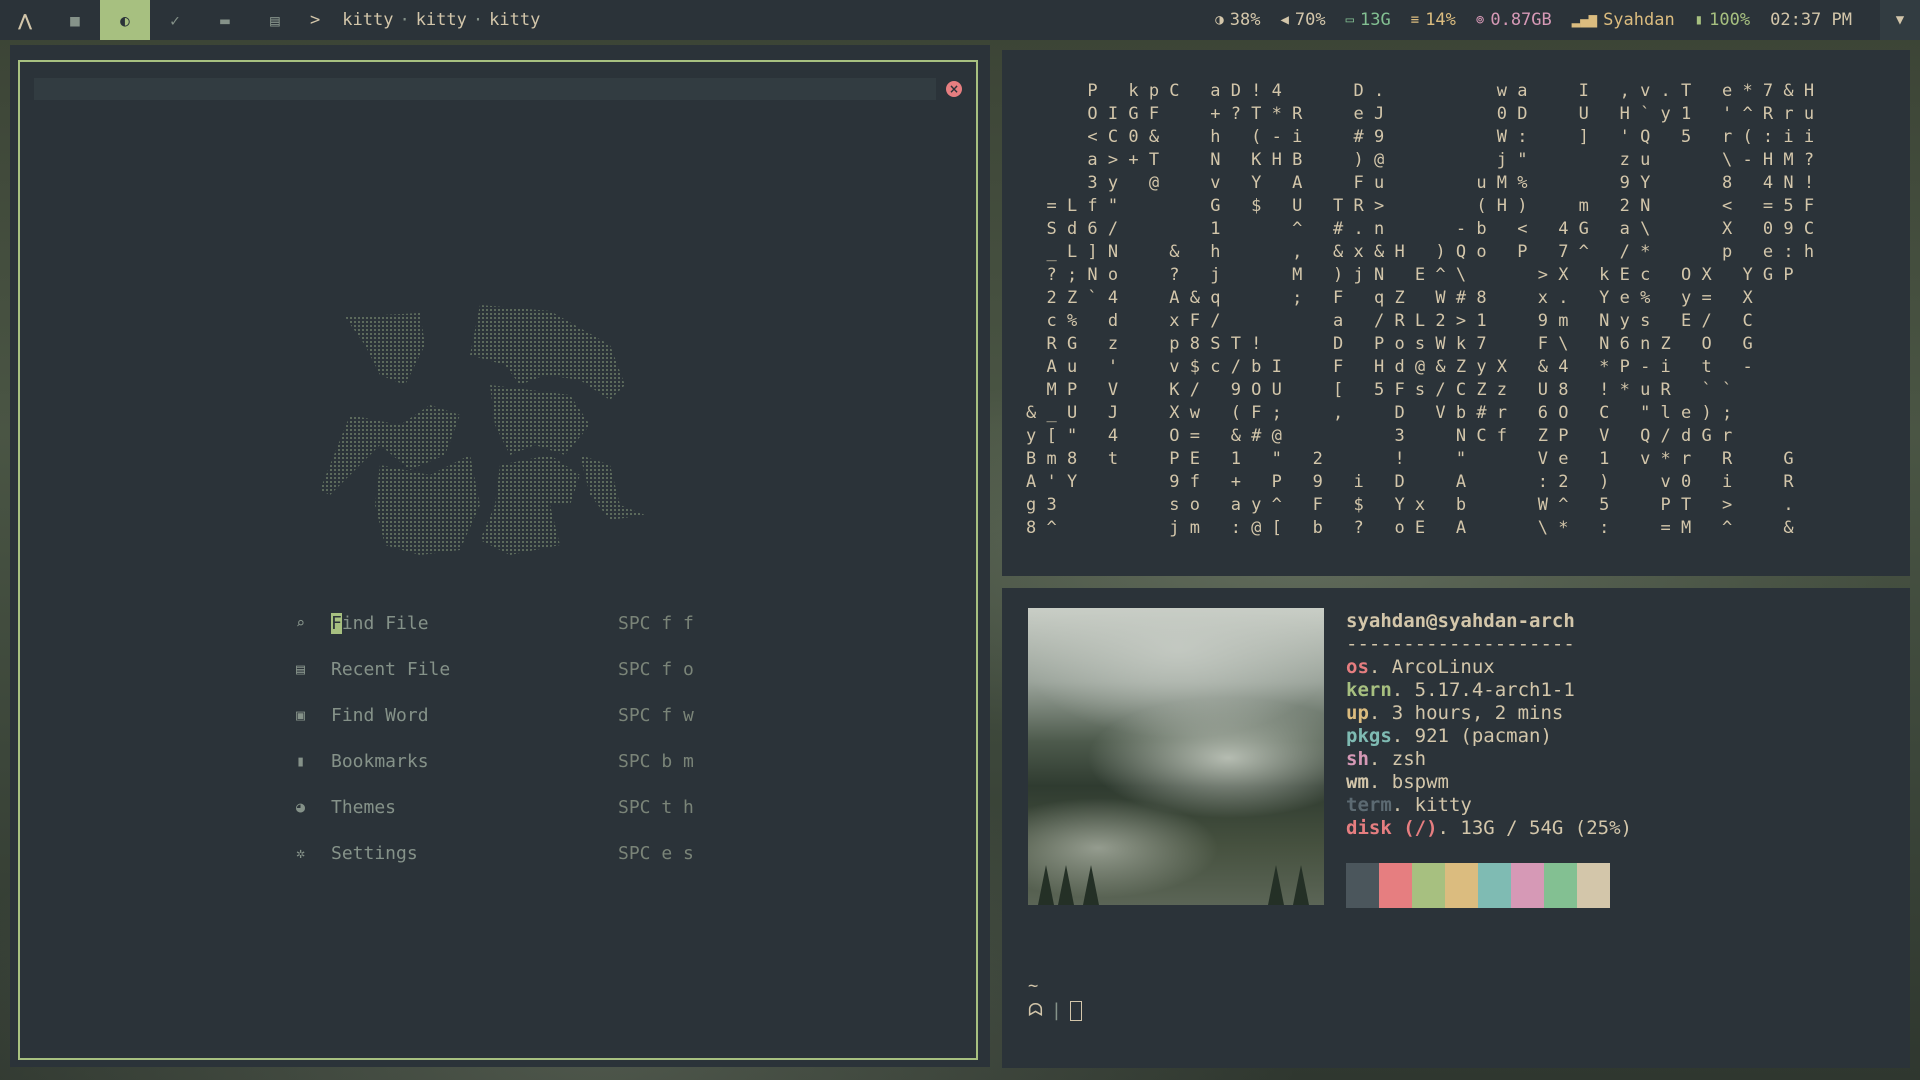 Image resolution: width=1920 pixels, height=1080 pixels. I want to click on ghost-icon: ᗣ, so click(1035, 1010).